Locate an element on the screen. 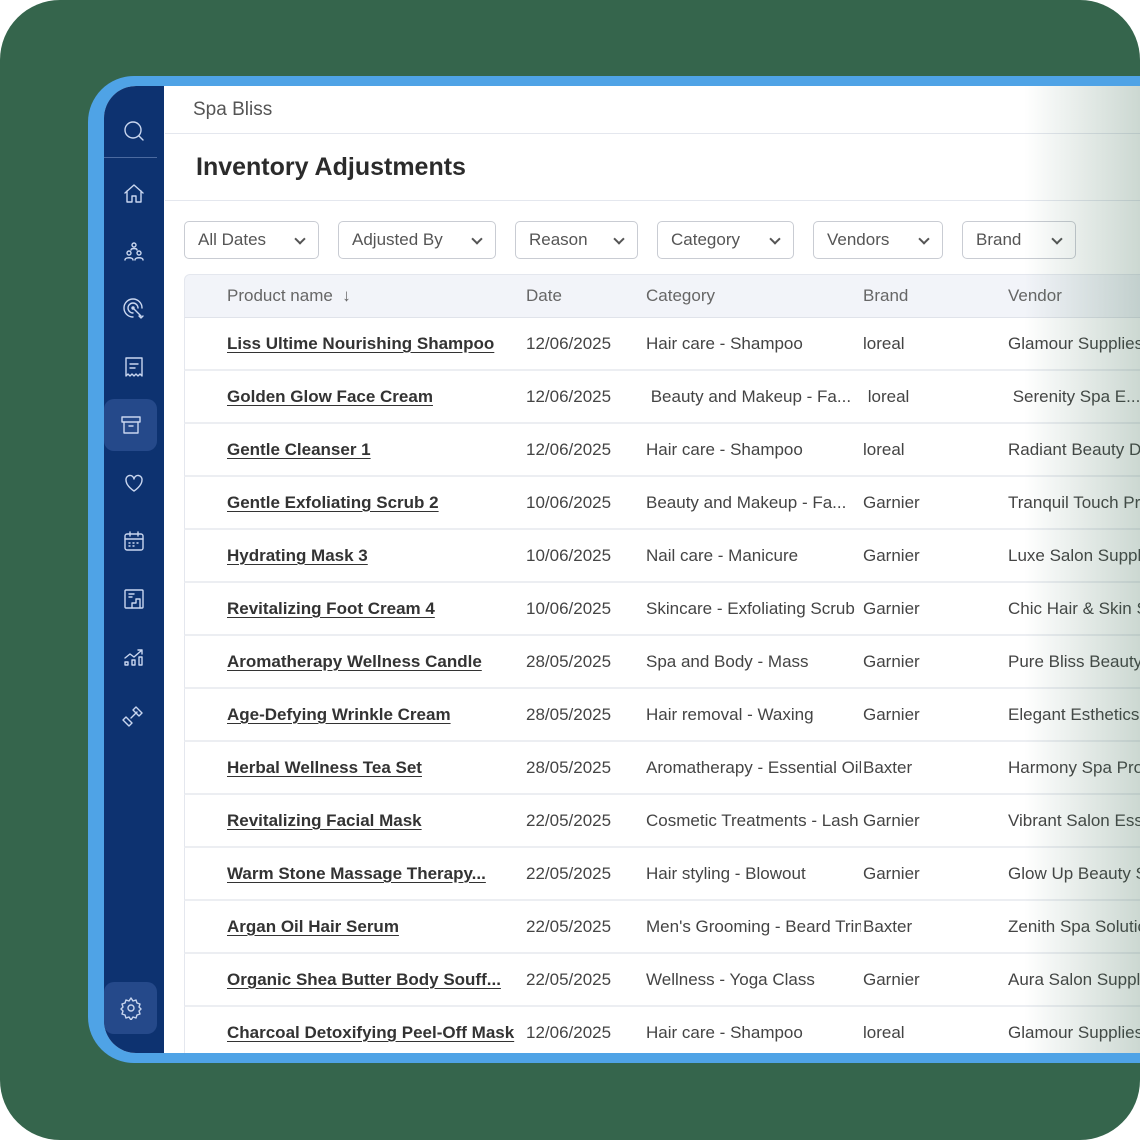  product-name-link: Hydrating Mask 3 is located at coordinates (375, 555).